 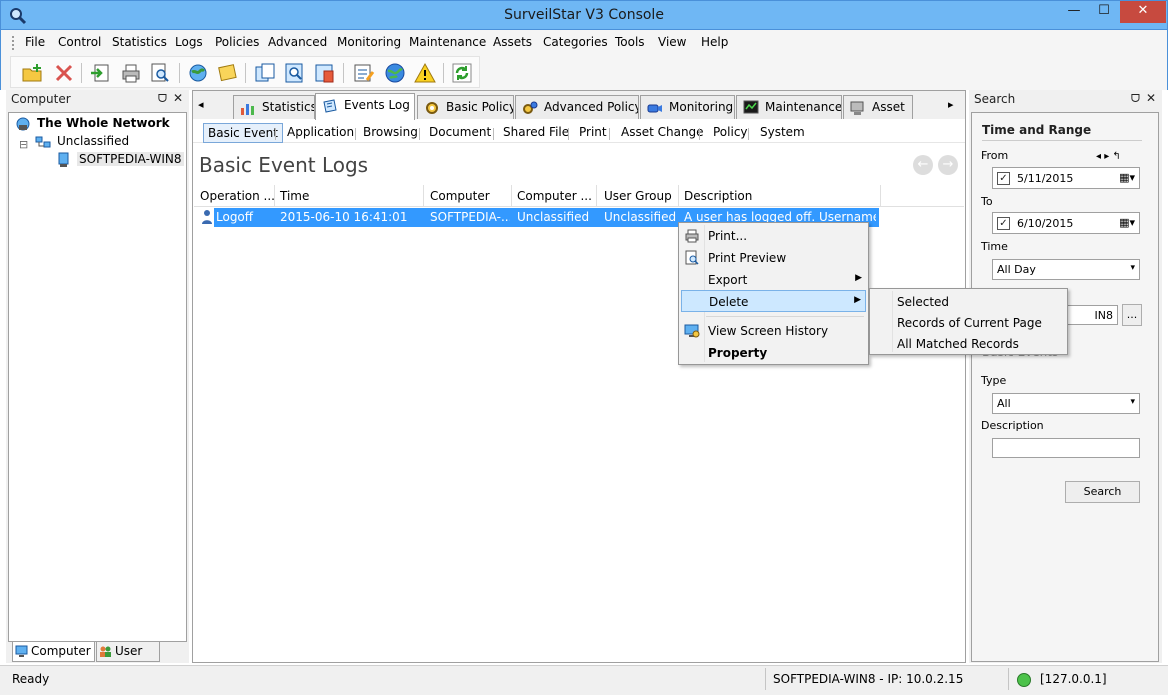 What do you see at coordinates (355, 134) in the screenshot?
I see `subtab-separator` at bounding box center [355, 134].